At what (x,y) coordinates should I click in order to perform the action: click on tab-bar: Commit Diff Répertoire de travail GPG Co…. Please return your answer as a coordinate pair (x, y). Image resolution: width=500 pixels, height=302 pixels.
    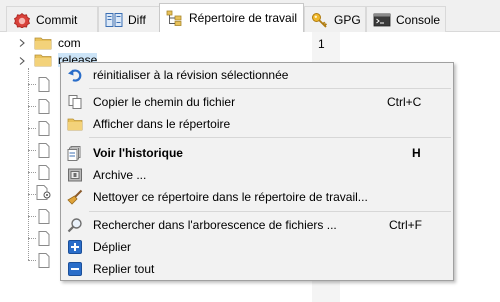
    Looking at the image, I should click on (250, 16).